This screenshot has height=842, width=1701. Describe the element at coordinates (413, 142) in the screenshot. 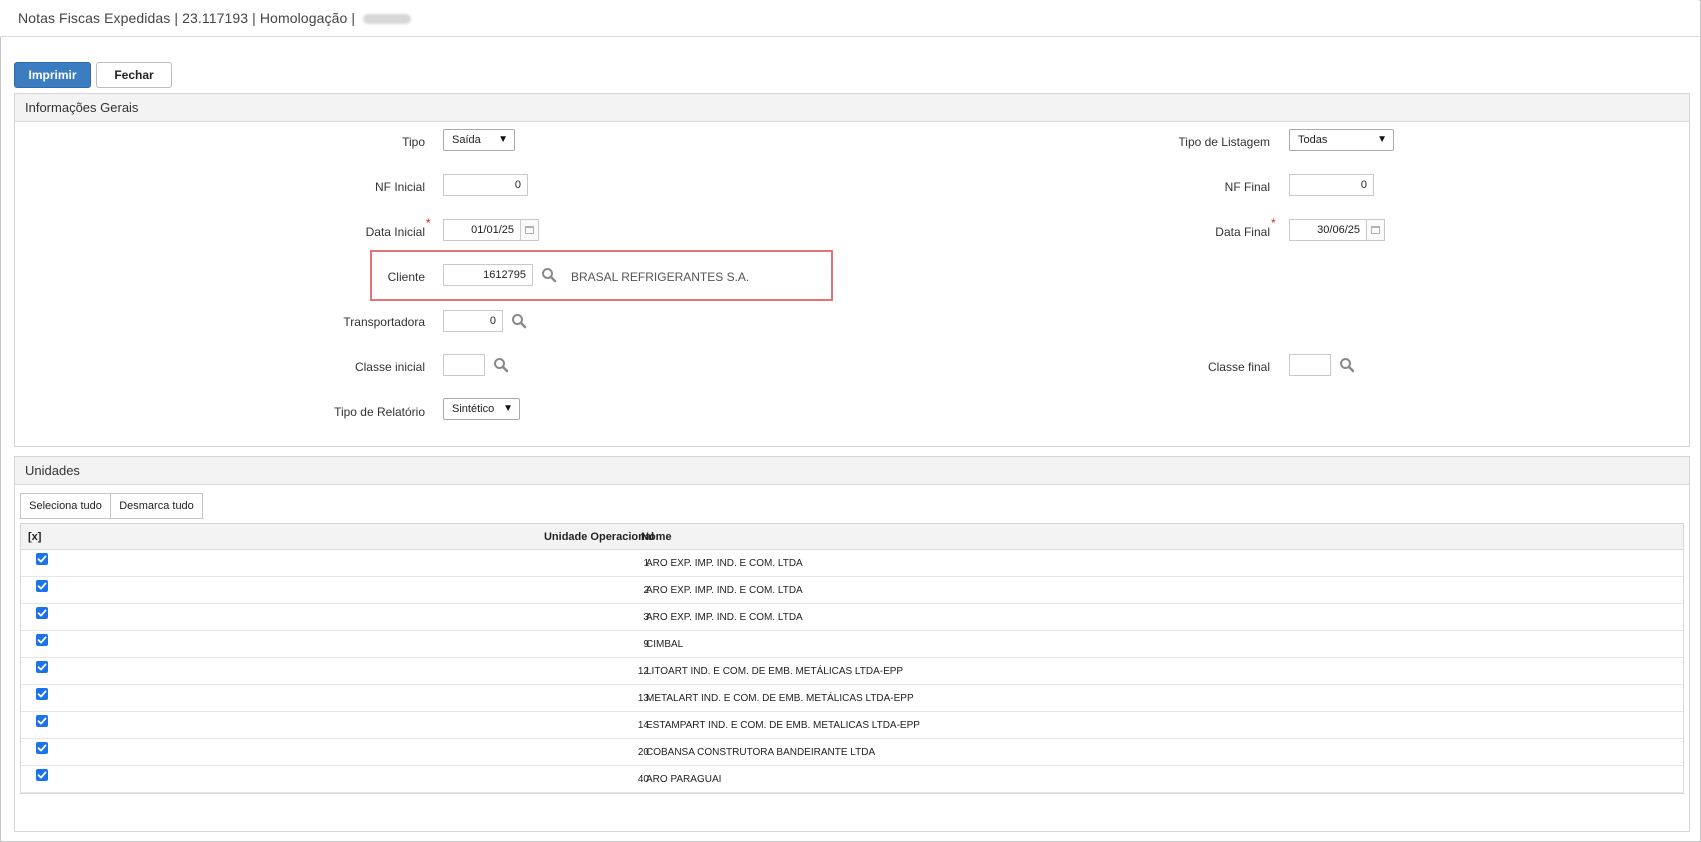

I see `tipo-label: Tipo` at that location.